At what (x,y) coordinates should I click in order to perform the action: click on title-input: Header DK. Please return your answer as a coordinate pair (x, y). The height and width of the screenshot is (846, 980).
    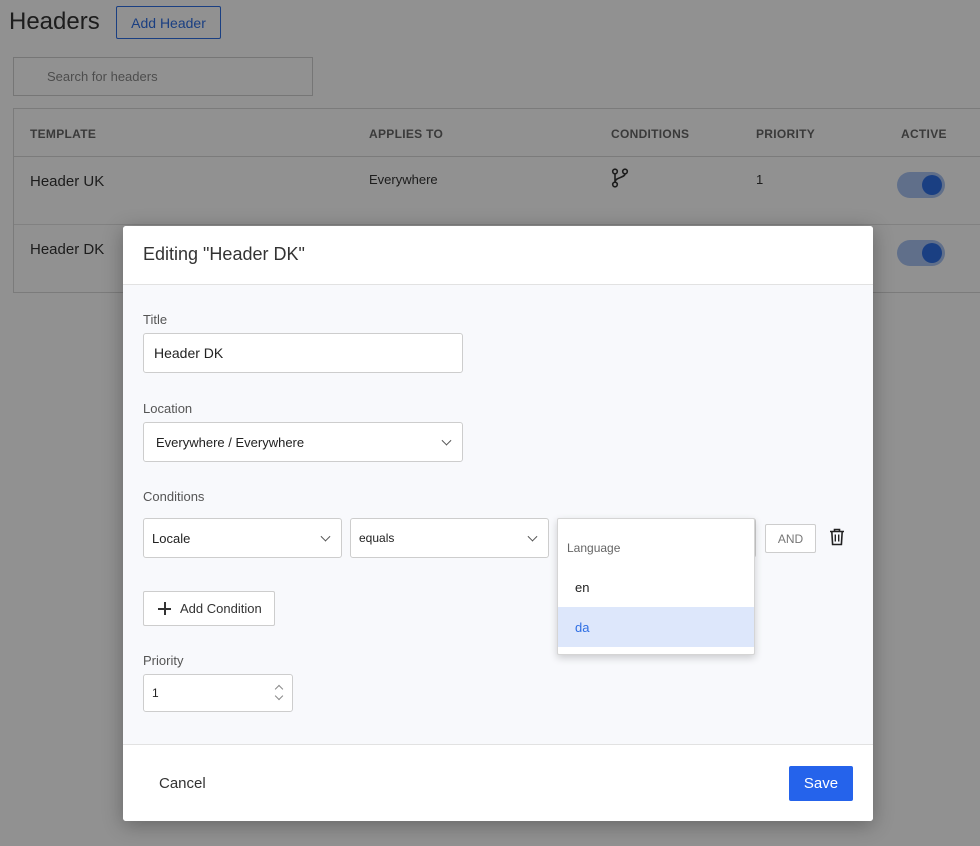
    Looking at the image, I should click on (303, 353).